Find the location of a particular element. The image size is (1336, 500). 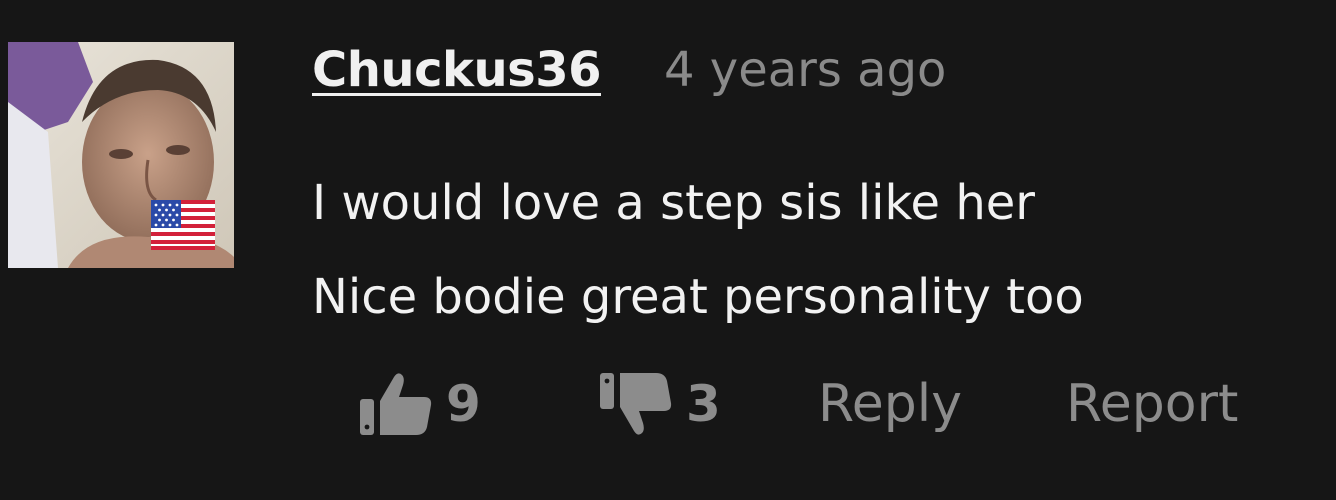

reply-button: Reply is located at coordinates (890, 404).